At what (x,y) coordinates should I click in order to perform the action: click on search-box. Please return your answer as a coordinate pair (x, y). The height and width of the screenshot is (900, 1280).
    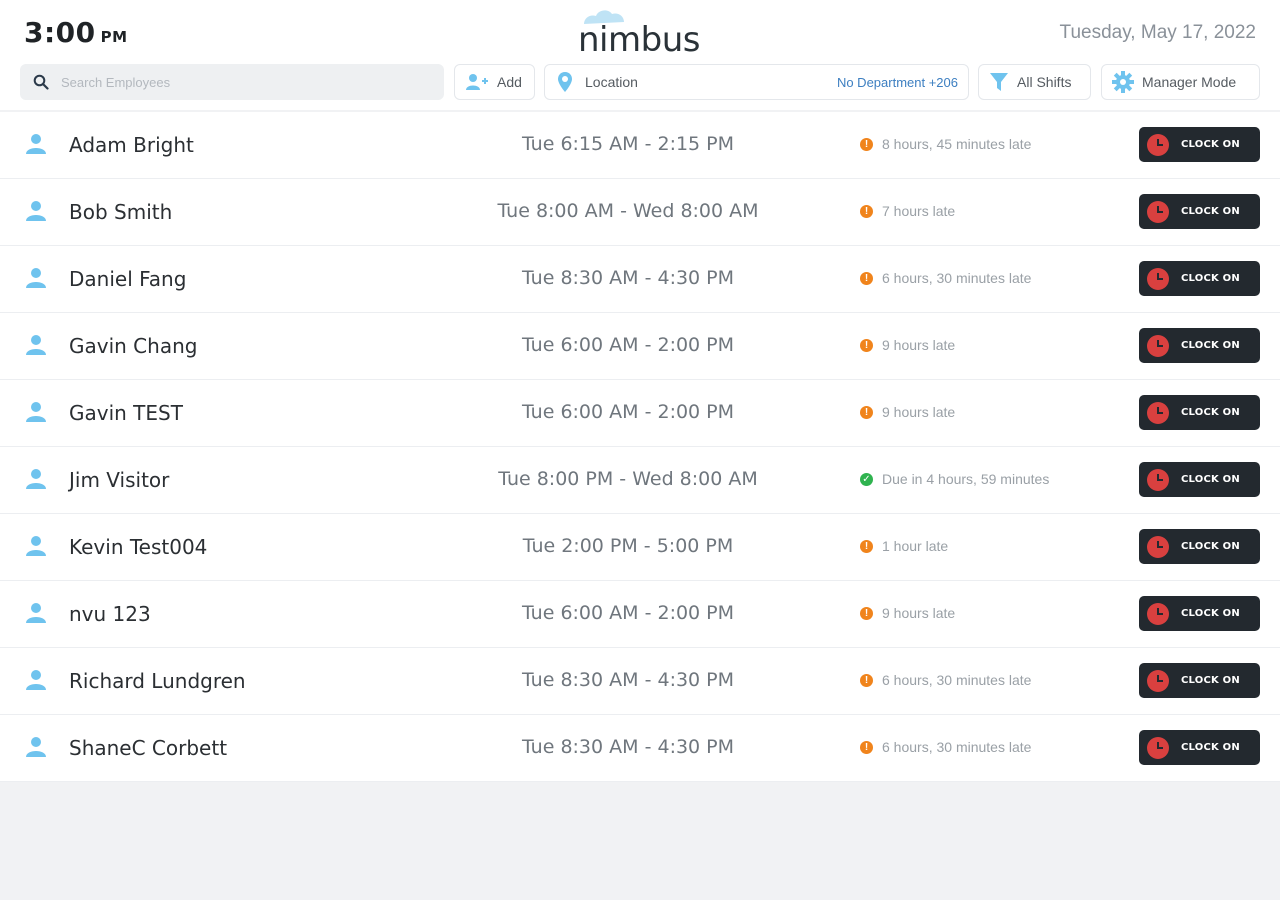
    Looking at the image, I should click on (232, 82).